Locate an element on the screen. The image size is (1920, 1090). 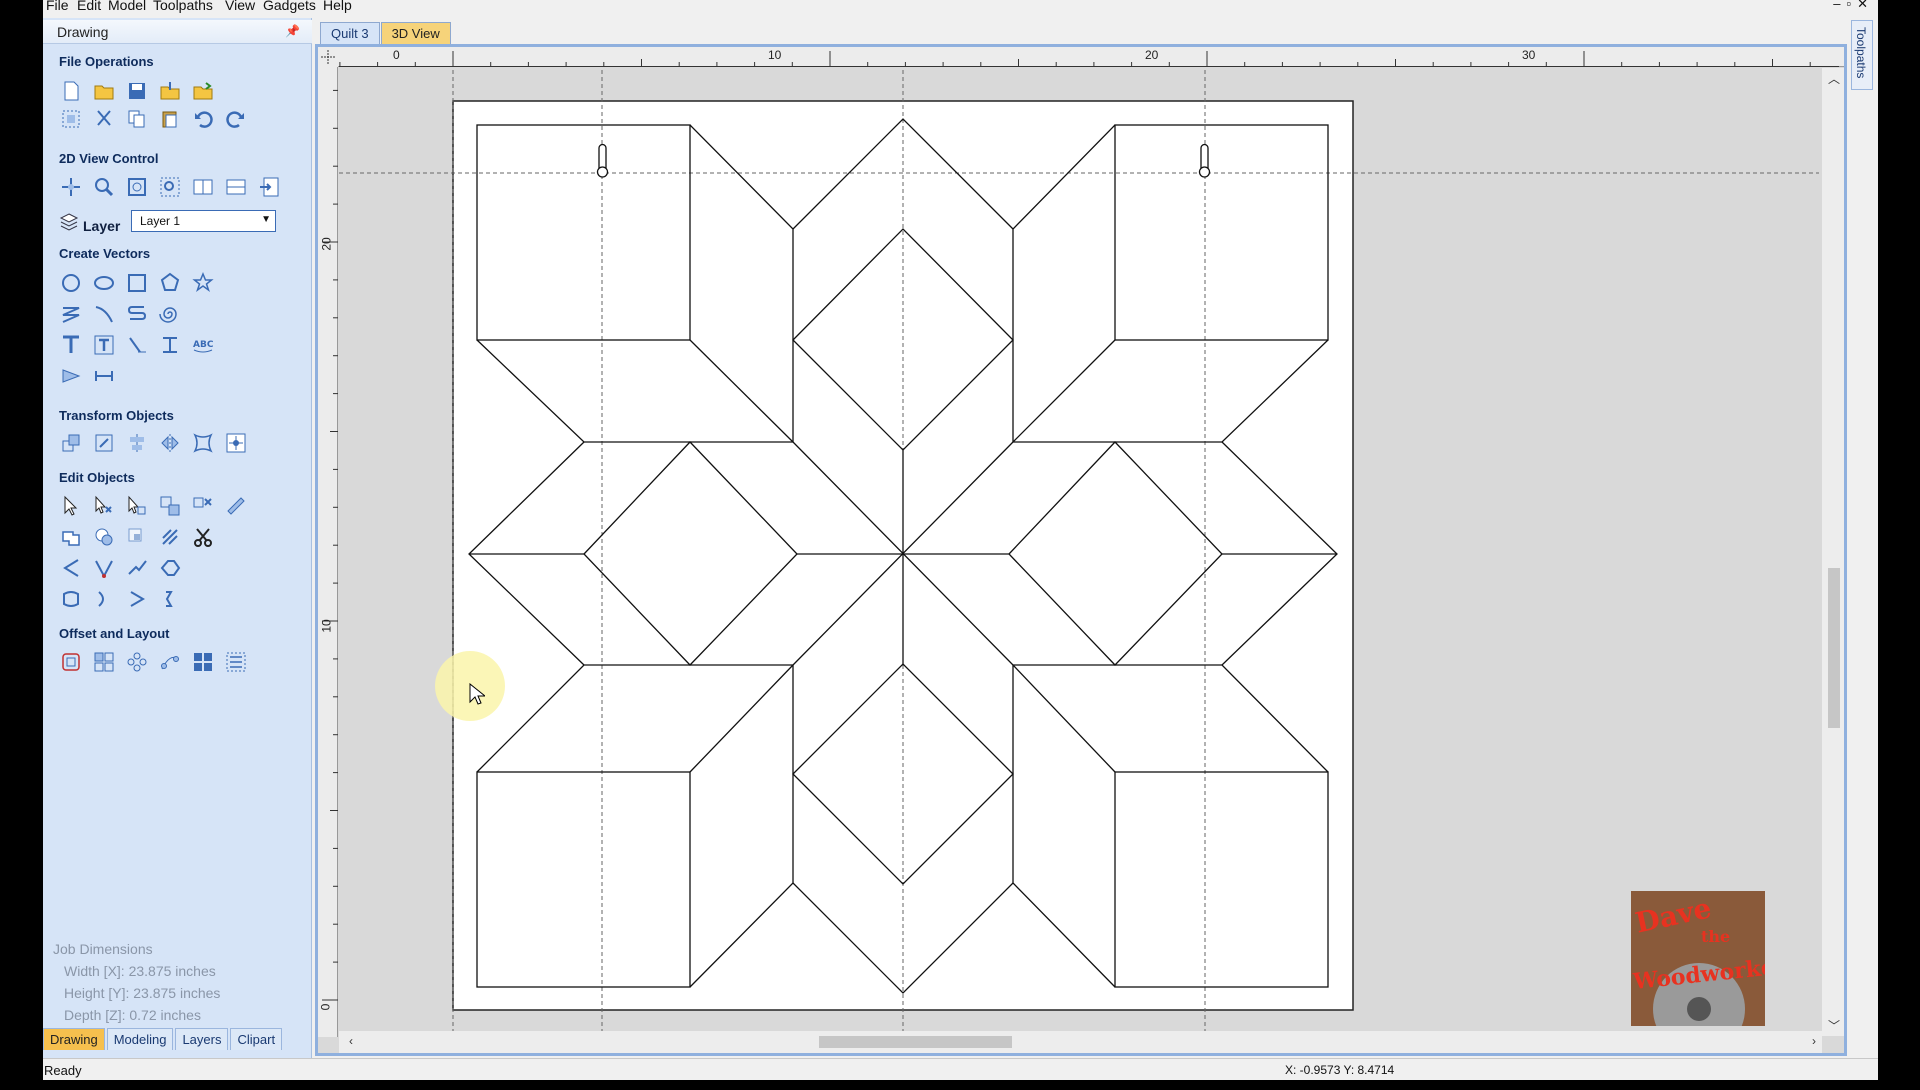
tab-3d-view: 3D View is located at coordinates (415, 33).